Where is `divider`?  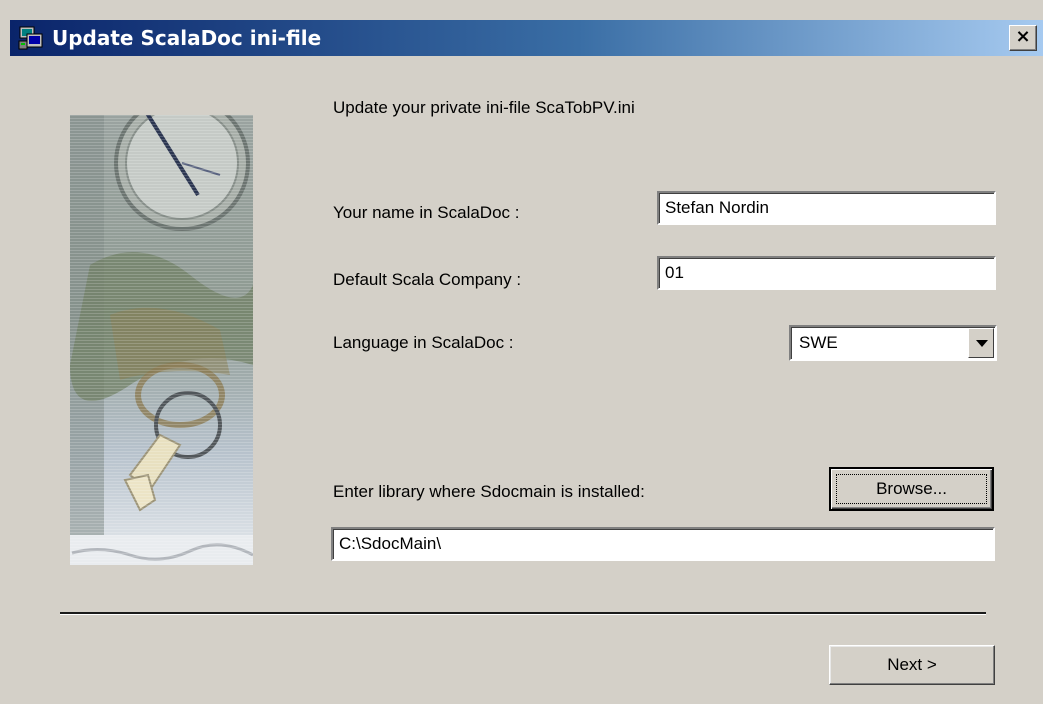 divider is located at coordinates (523, 613).